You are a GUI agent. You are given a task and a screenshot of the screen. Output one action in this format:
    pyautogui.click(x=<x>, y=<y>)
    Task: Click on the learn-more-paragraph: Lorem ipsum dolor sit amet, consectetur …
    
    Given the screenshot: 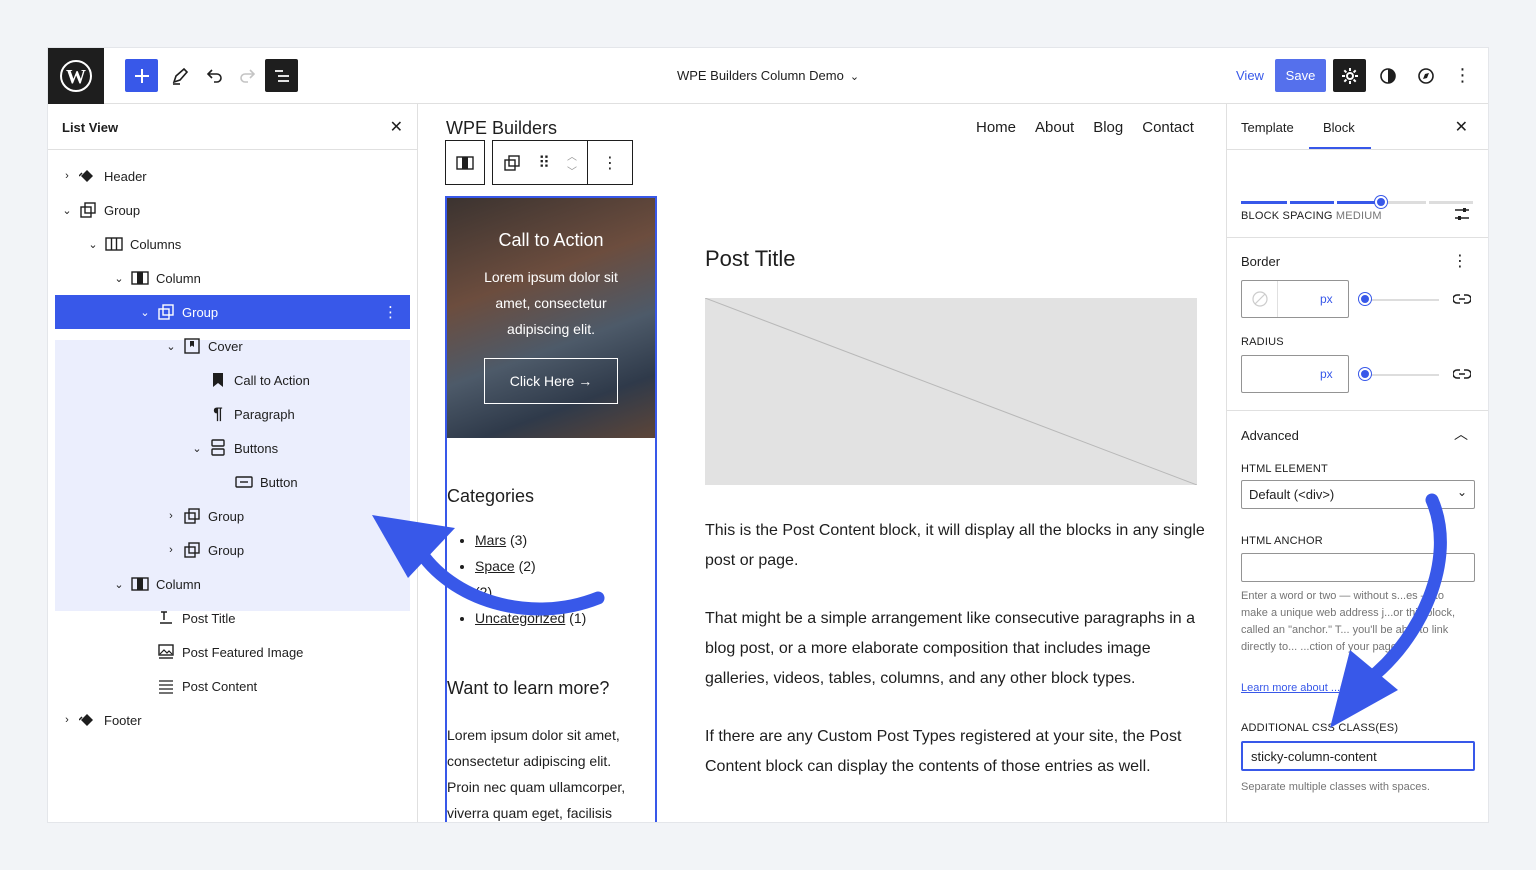 What is the action you would take?
    pyautogui.click(x=536, y=774)
    